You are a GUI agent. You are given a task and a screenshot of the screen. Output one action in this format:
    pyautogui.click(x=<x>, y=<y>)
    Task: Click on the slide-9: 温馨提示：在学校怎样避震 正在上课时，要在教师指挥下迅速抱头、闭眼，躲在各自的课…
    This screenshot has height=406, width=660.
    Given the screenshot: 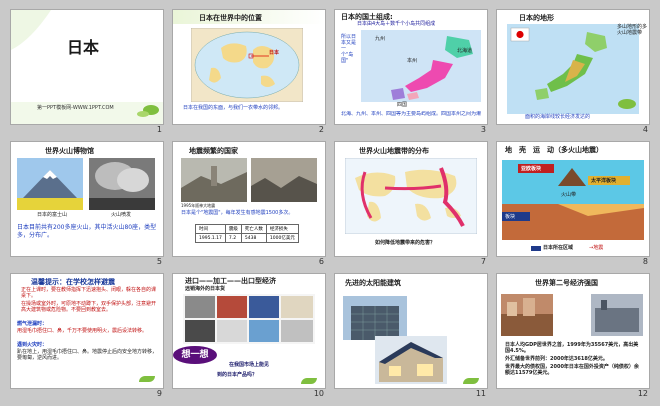 What is the action you would take?
    pyautogui.click(x=87, y=331)
    